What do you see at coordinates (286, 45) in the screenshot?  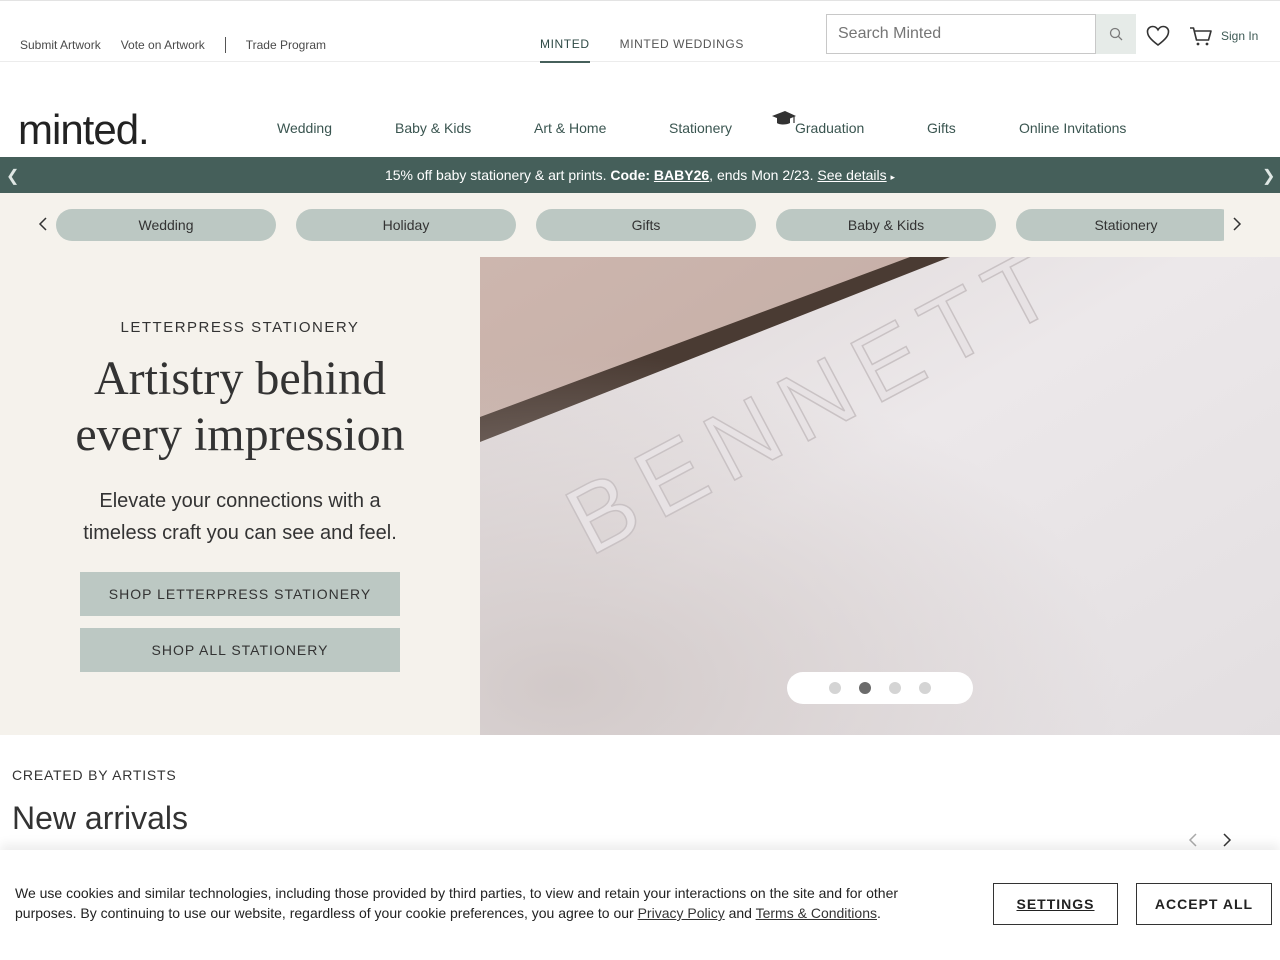 I see `trade-program-link: Trade Program` at bounding box center [286, 45].